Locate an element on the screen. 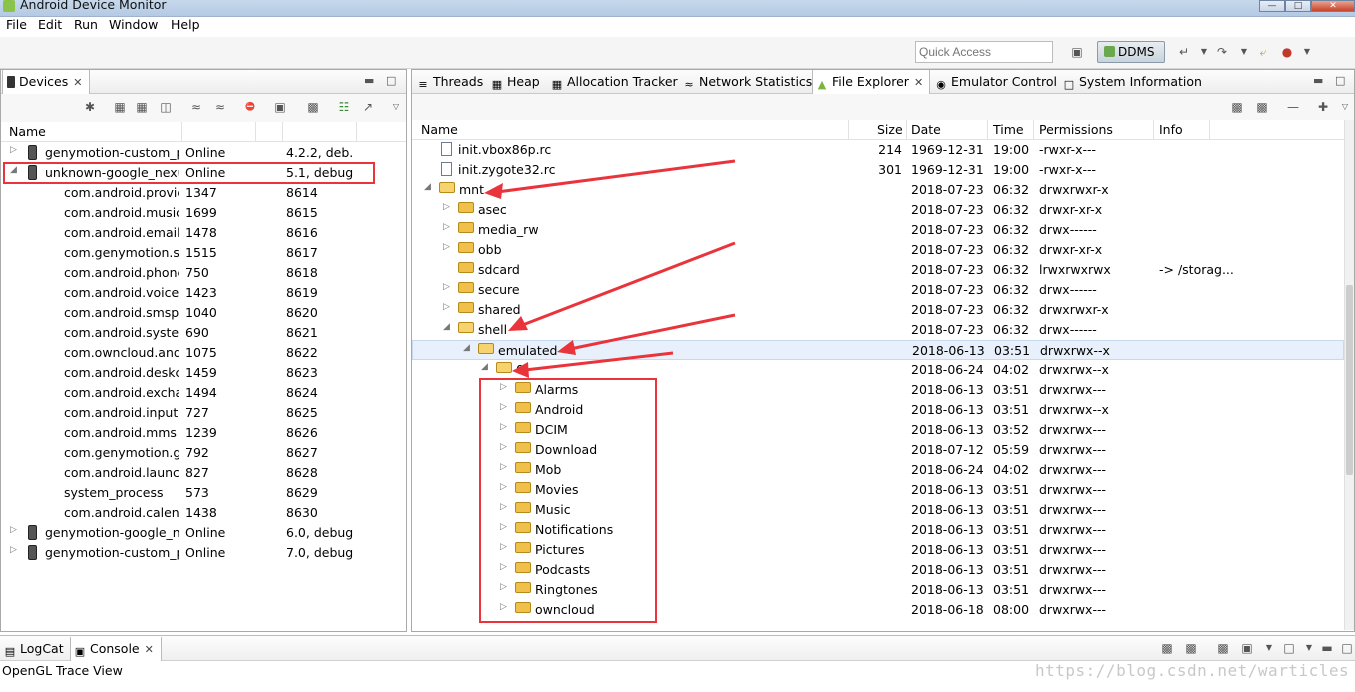 The height and width of the screenshot is (692, 1355). annotation-arrows is located at coordinates (610, 268).